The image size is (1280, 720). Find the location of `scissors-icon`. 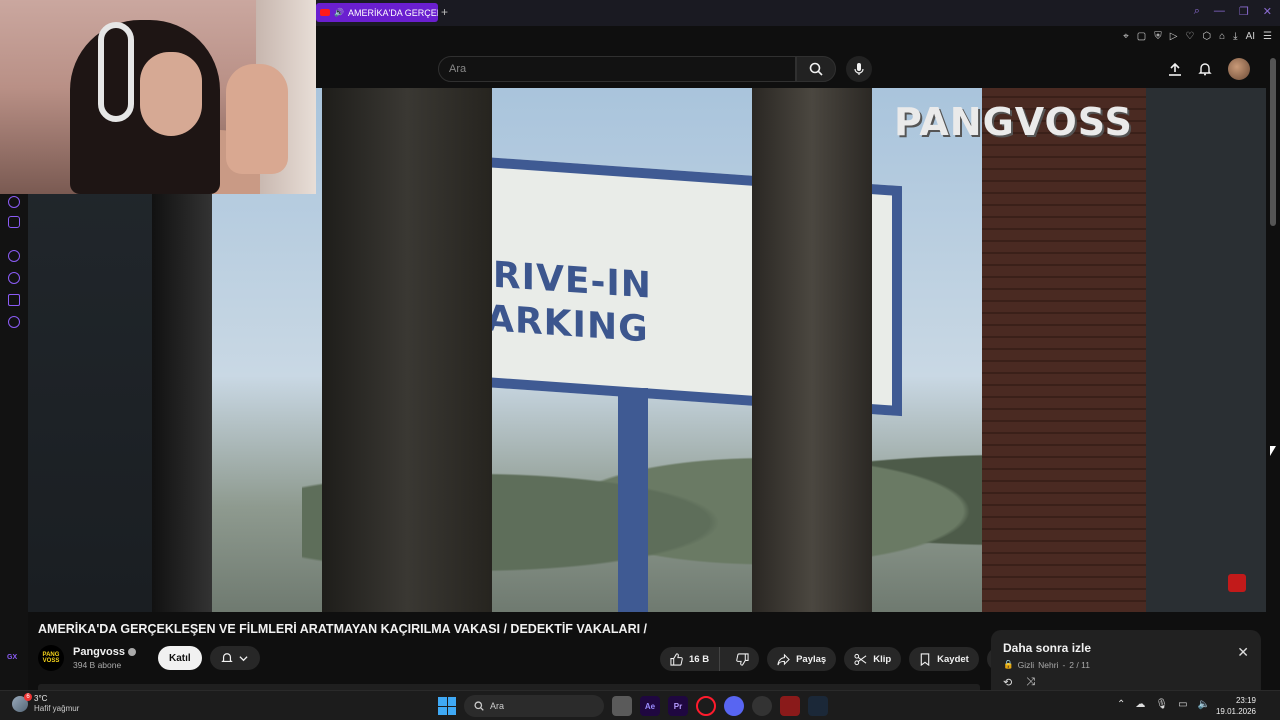

scissors-icon is located at coordinates (860, 659).